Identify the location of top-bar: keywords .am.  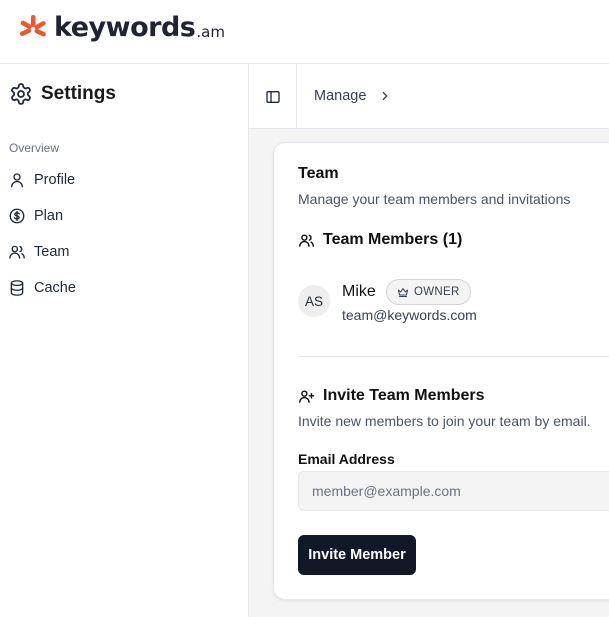
(304, 32).